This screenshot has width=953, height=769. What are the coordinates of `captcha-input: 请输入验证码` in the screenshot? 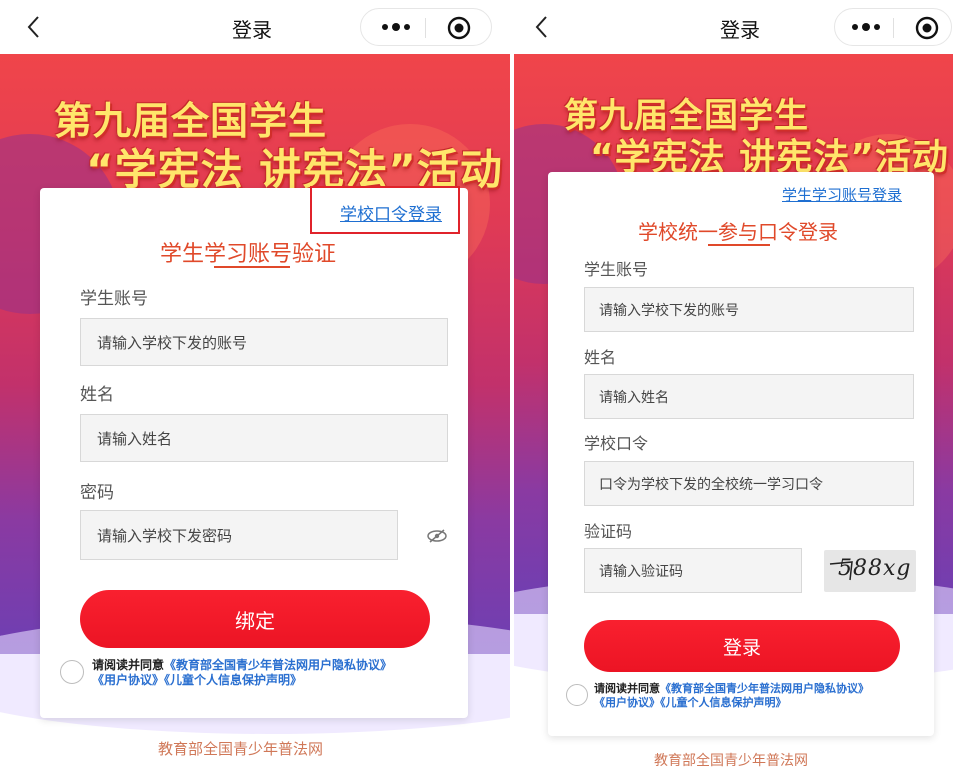 It's located at (693, 570).